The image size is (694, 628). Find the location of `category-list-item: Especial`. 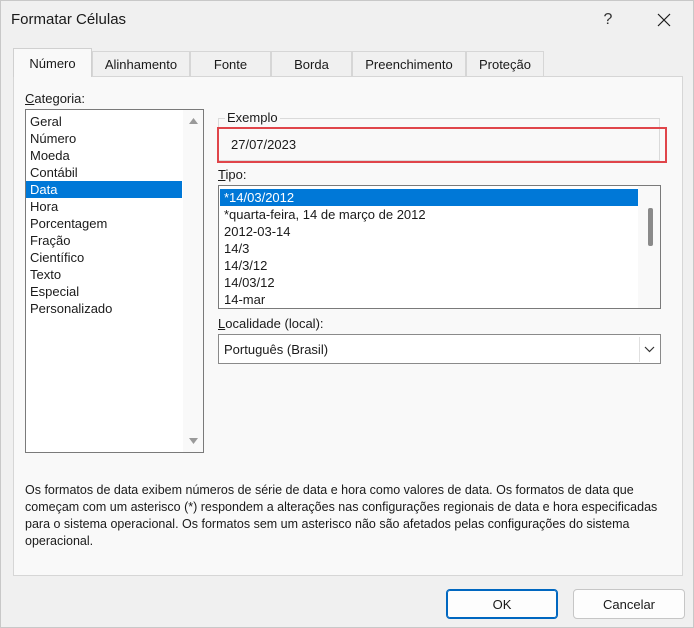

category-list-item: Especial is located at coordinates (104, 291).